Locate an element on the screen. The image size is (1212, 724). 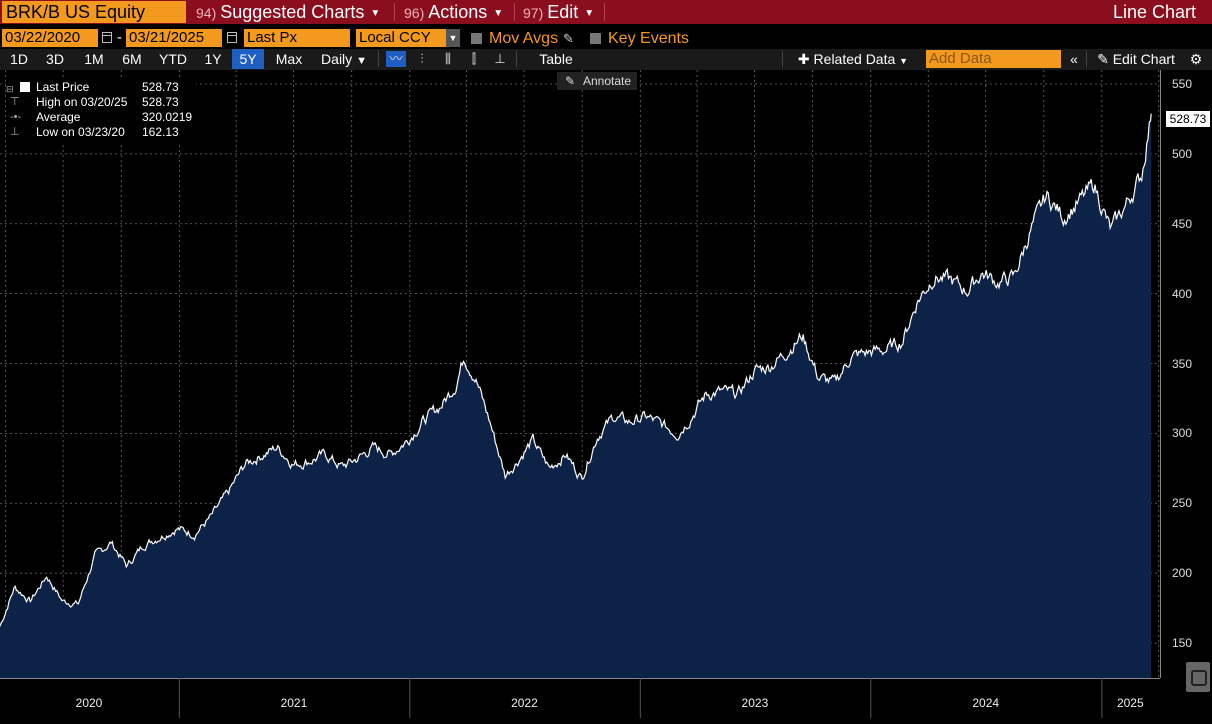
scroll-icon is located at coordinates (1199, 678).